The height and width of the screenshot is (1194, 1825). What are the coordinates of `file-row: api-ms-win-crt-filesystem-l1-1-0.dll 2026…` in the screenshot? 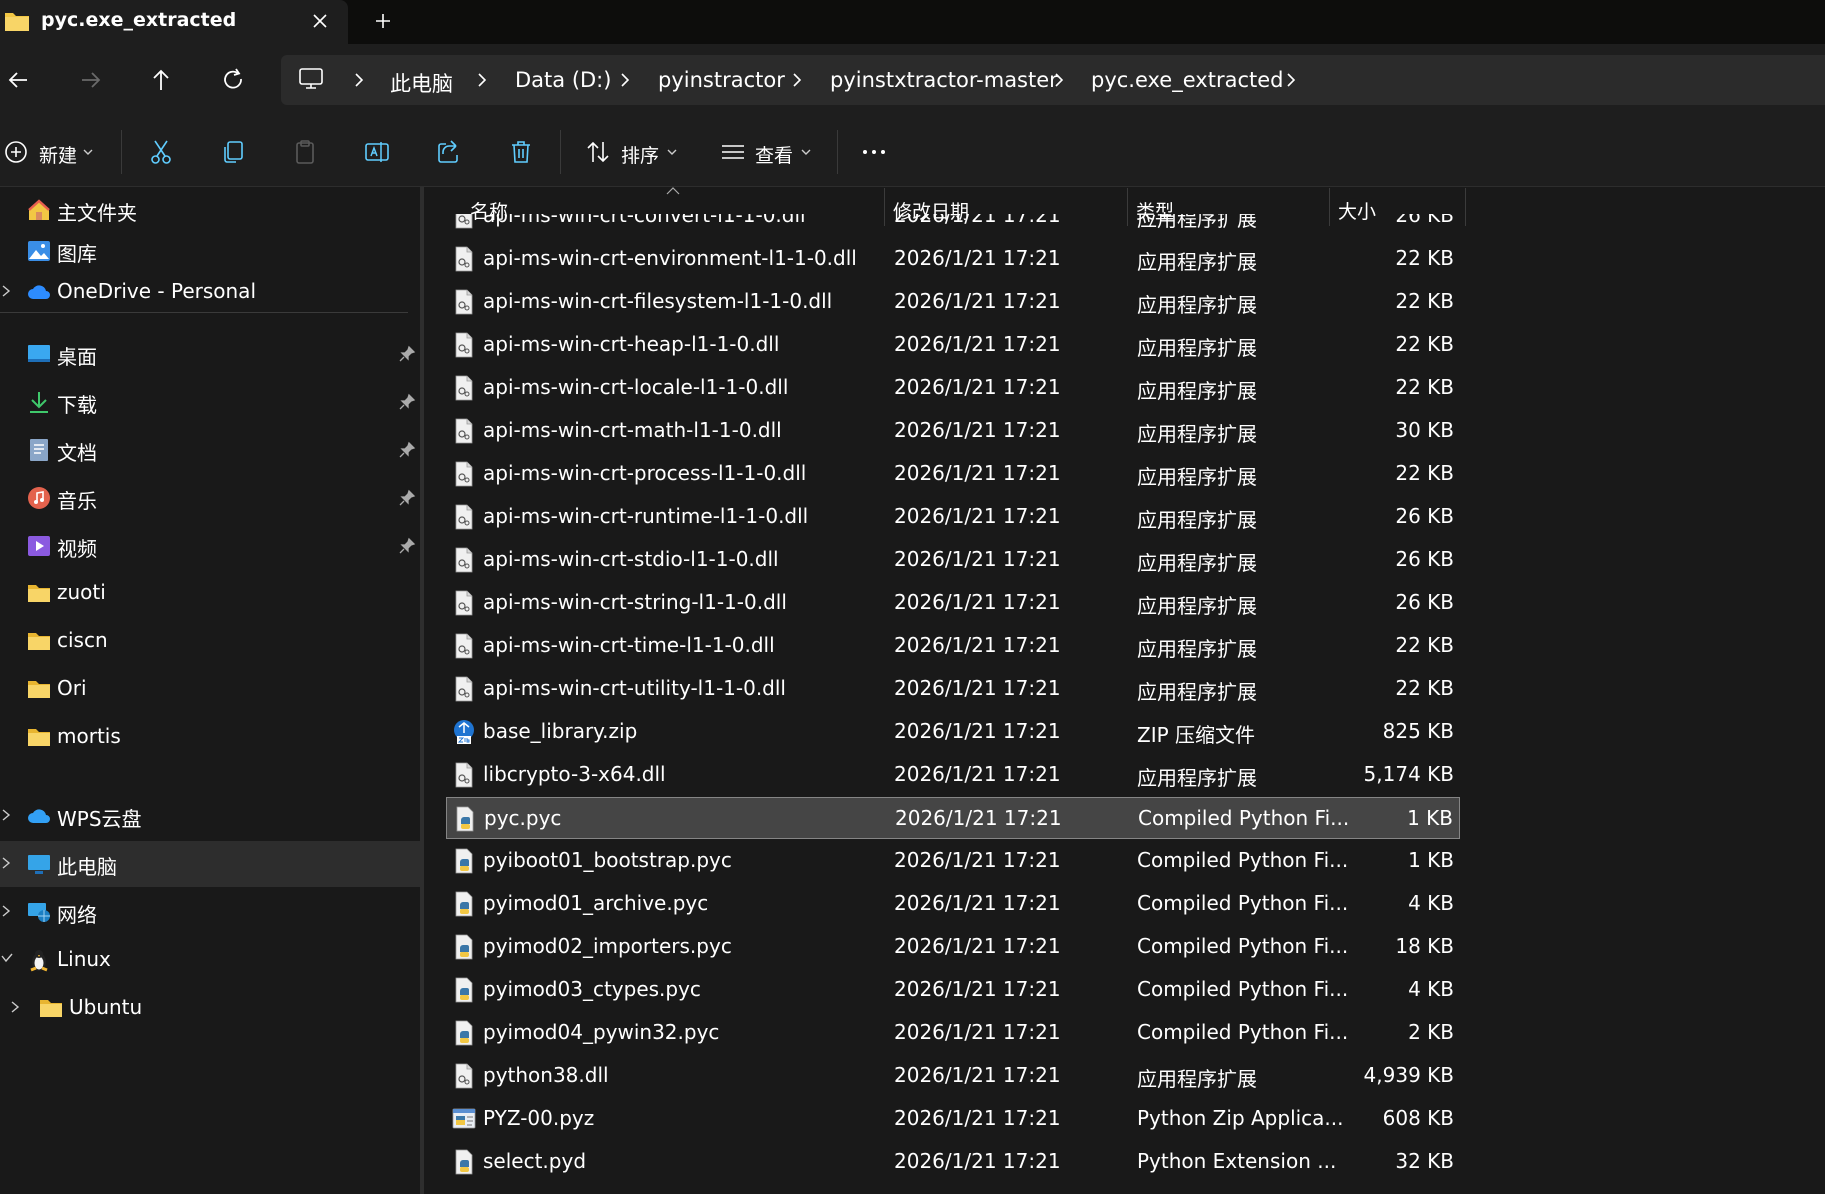 It's located at (953, 302).